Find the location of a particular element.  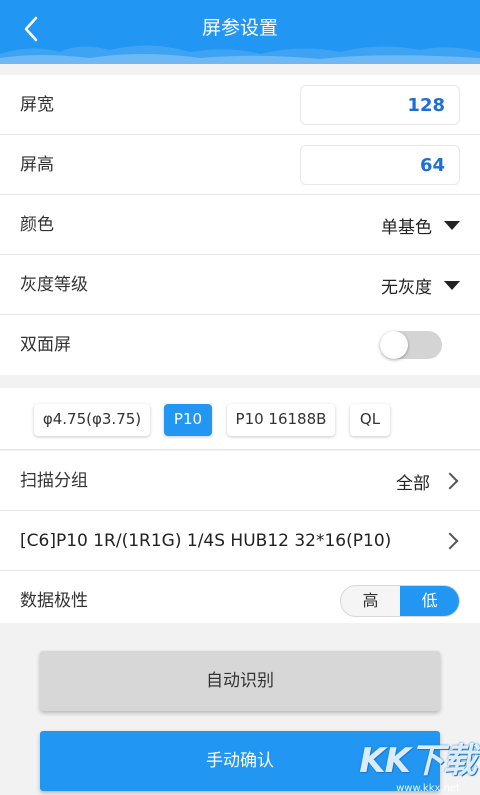

polarity-segmented-control: 高 低 is located at coordinates (400, 601).